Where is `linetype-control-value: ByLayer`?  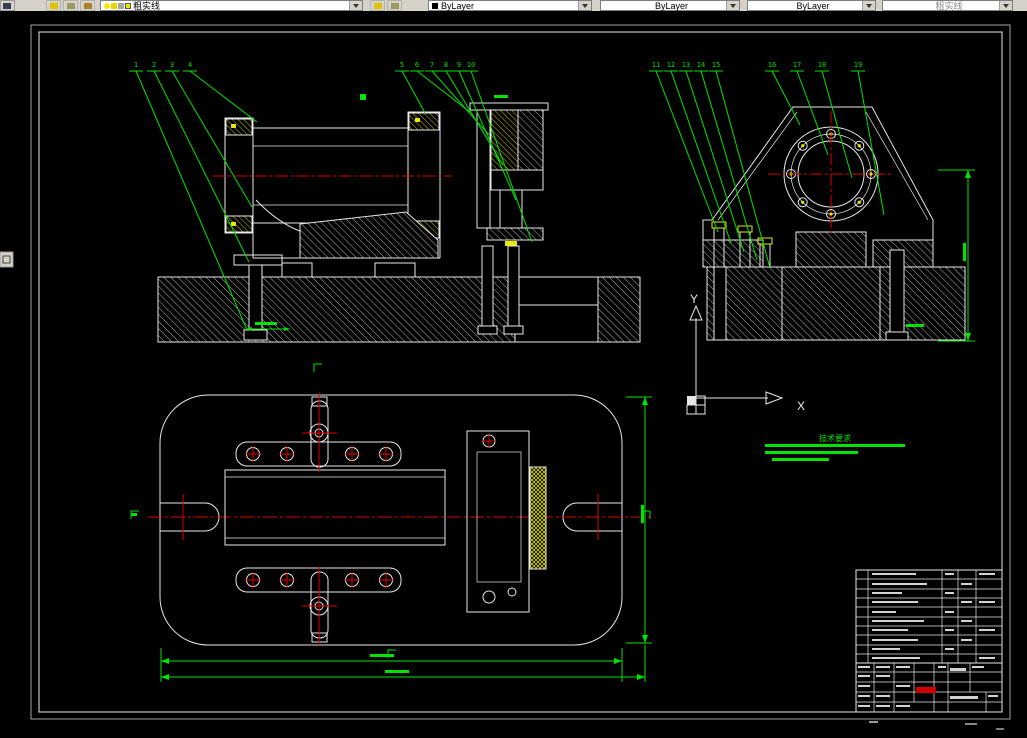
linetype-control-value: ByLayer is located at coordinates (671, 5).